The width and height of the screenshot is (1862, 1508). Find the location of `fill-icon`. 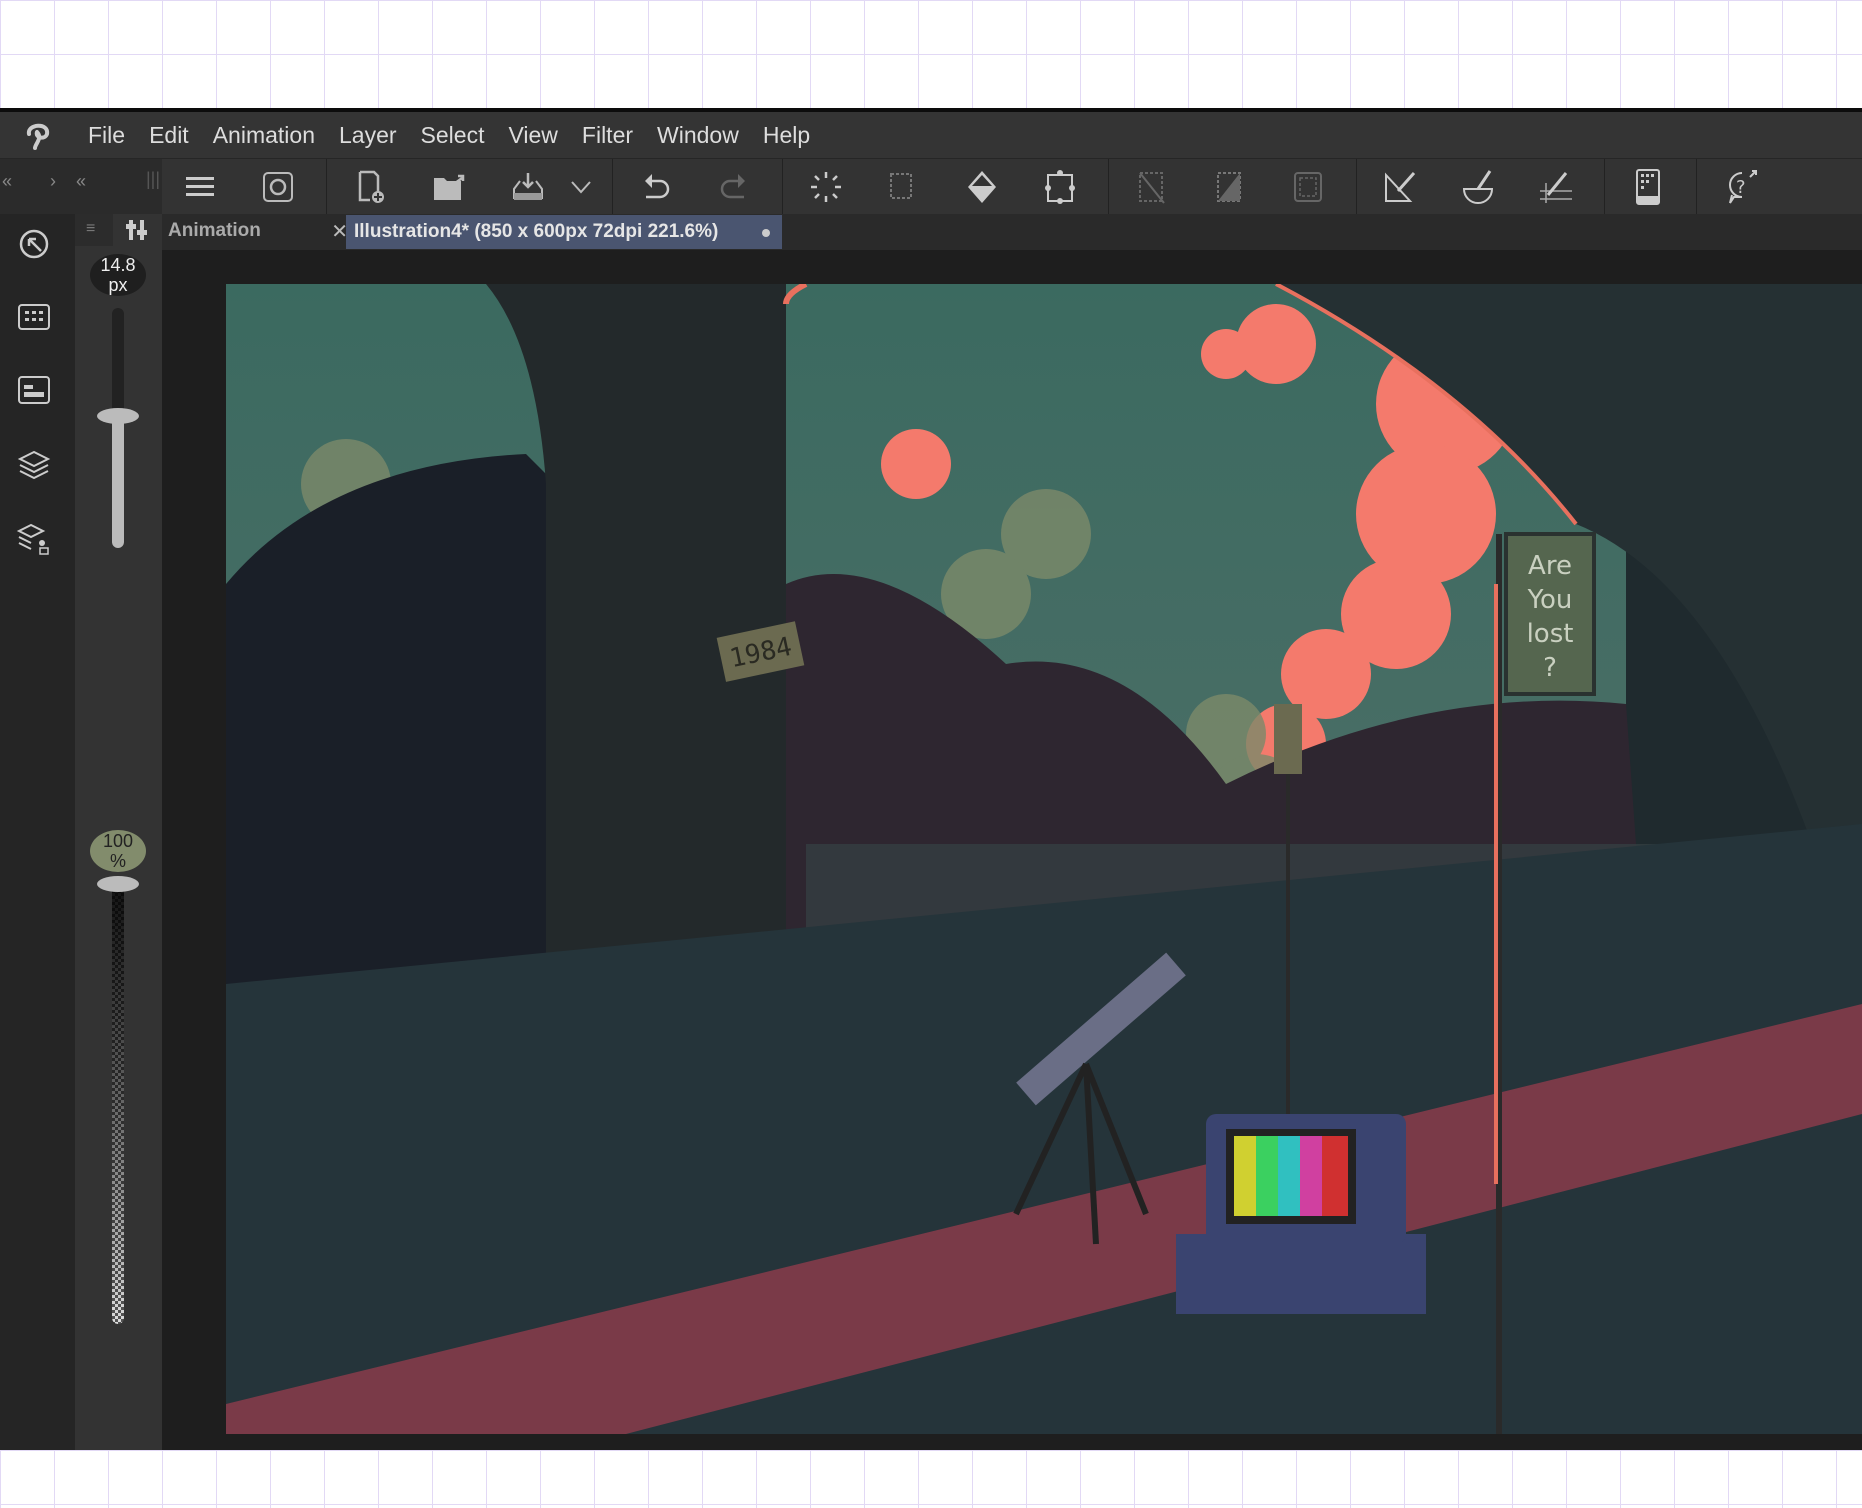

fill-icon is located at coordinates (982, 187).